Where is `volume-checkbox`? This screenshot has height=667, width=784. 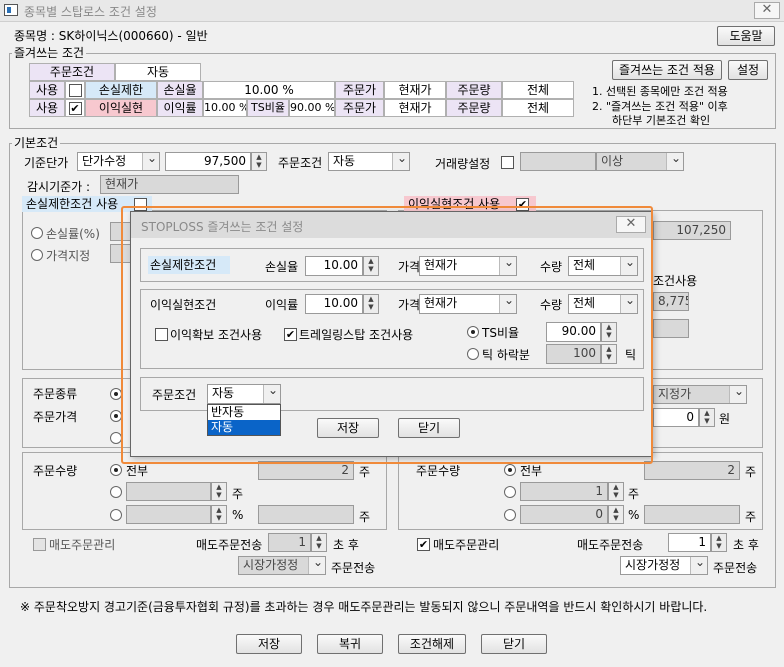
volume-checkbox is located at coordinates (507, 162).